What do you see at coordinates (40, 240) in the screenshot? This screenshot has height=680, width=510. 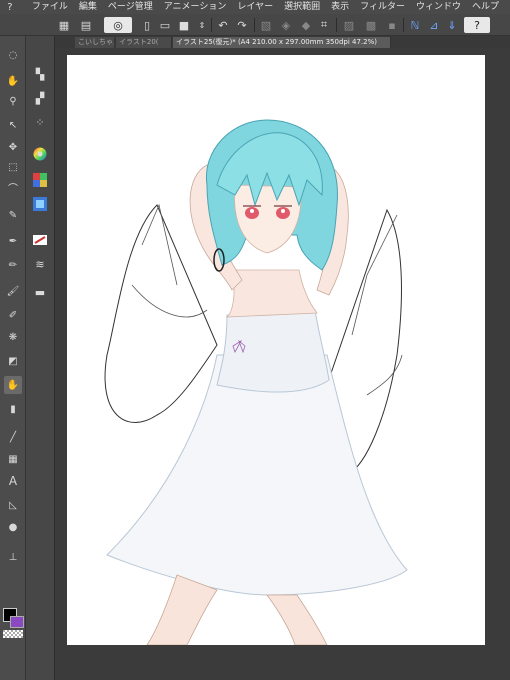 I see `navigator-icon` at bounding box center [40, 240].